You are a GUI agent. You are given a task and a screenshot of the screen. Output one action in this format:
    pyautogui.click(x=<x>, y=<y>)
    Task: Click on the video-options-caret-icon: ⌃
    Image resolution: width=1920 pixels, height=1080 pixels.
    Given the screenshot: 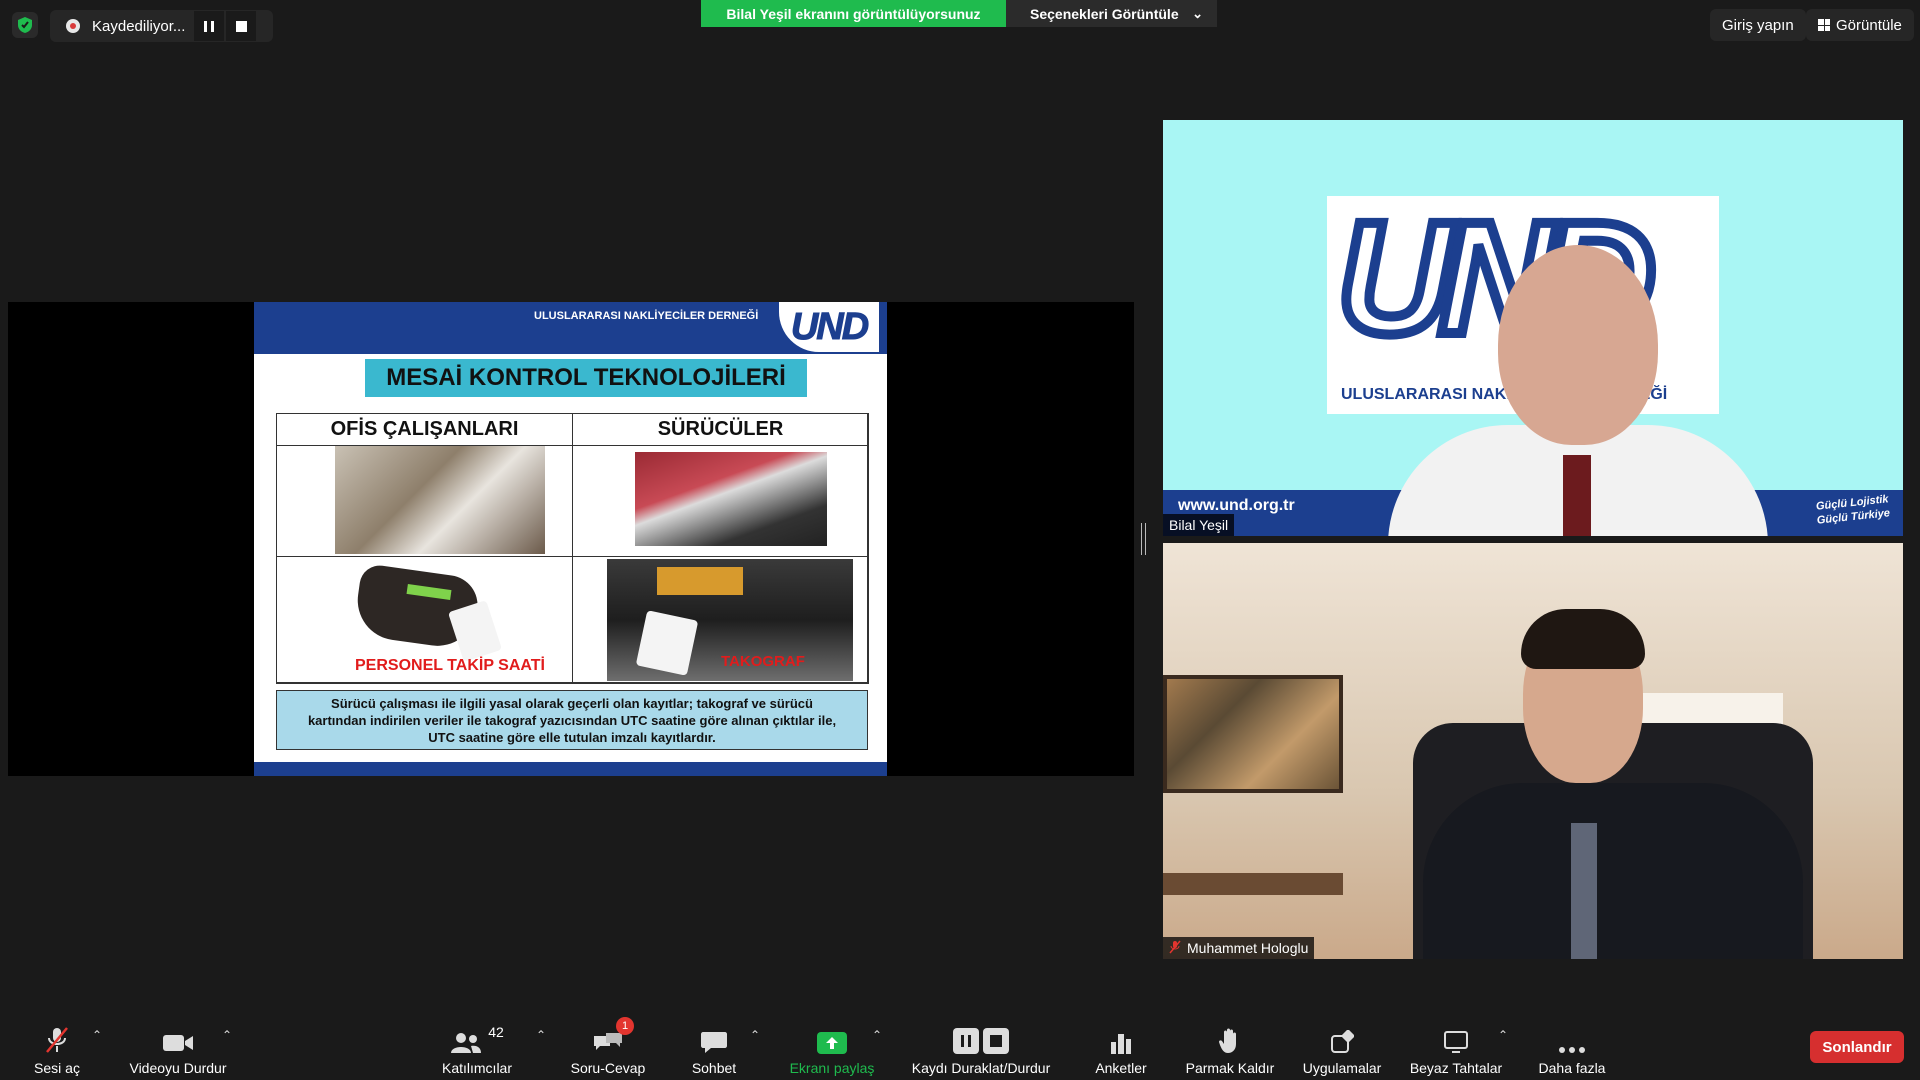 What is the action you would take?
    pyautogui.click(x=227, y=1035)
    